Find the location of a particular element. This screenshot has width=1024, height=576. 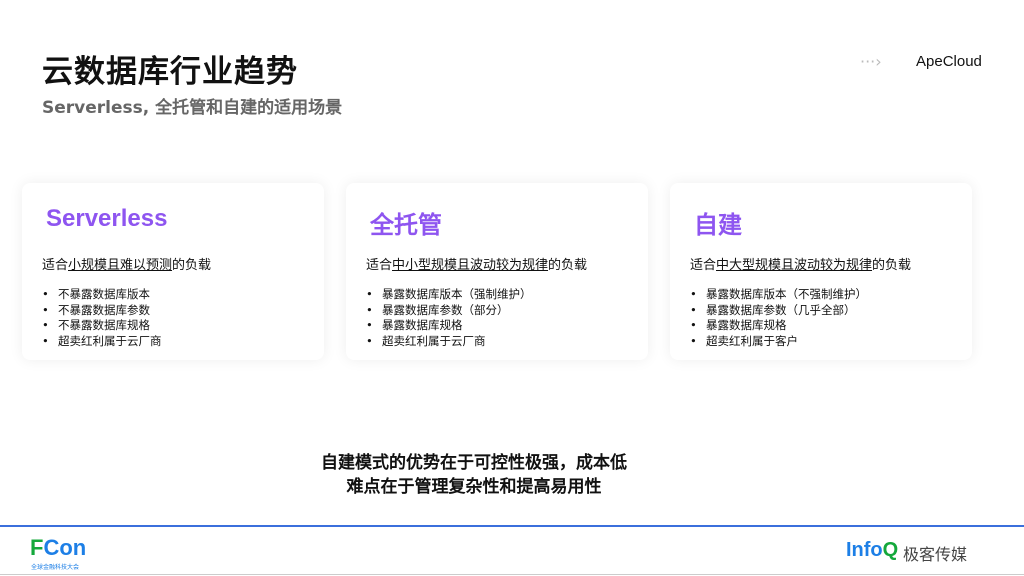

page-subtitle: Serverless, 全托管和自建的适用场景 is located at coordinates (192, 108).